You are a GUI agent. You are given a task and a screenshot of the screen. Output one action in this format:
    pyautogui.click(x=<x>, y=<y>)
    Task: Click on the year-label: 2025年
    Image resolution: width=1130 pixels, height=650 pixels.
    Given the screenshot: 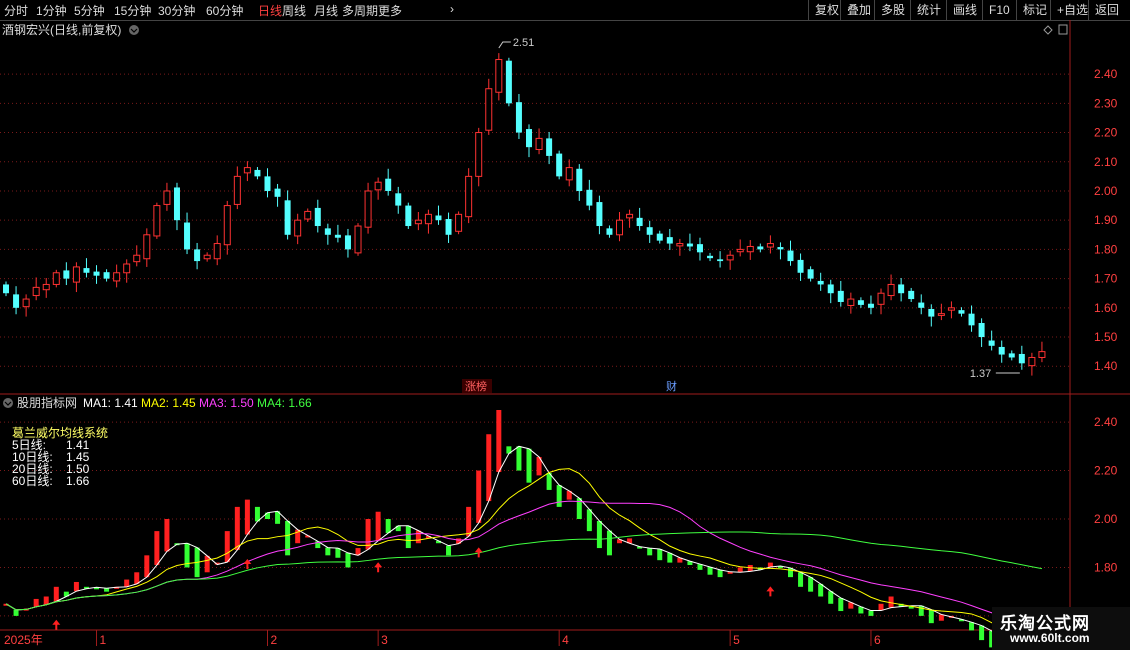 What is the action you would take?
    pyautogui.click(x=23, y=640)
    